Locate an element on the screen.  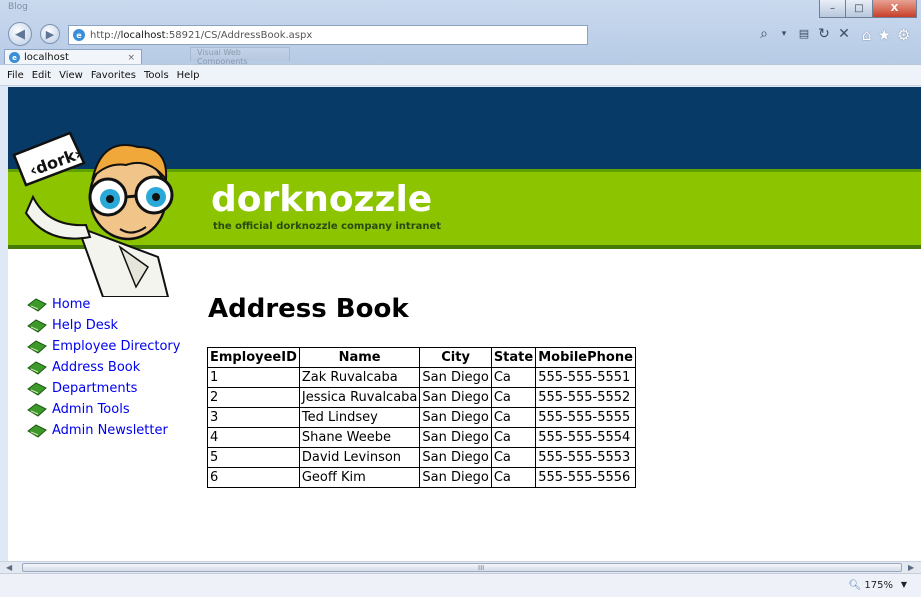
back-button: ◀ is located at coordinates (20, 34).